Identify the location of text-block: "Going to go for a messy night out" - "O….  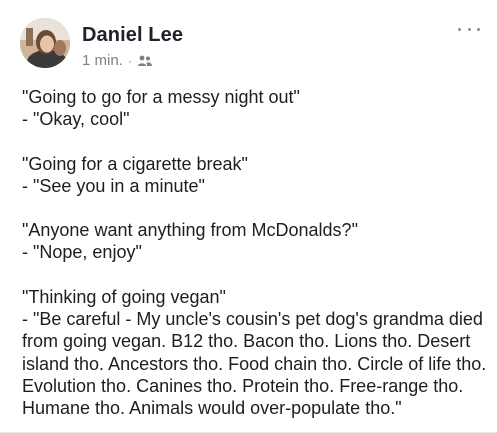
(252, 108).